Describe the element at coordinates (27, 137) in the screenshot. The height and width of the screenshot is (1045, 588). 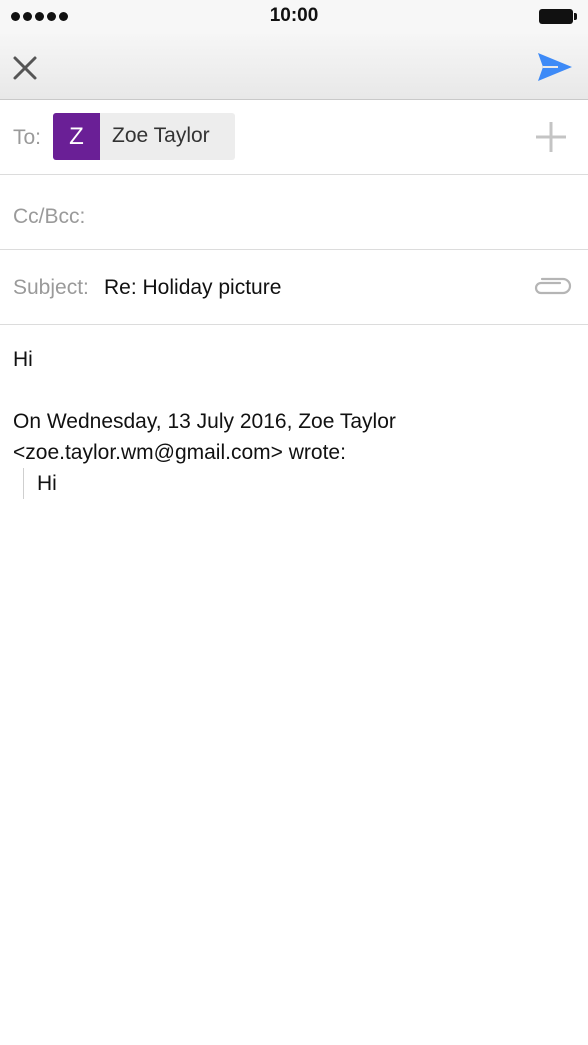
I see `to-label: To:` at that location.